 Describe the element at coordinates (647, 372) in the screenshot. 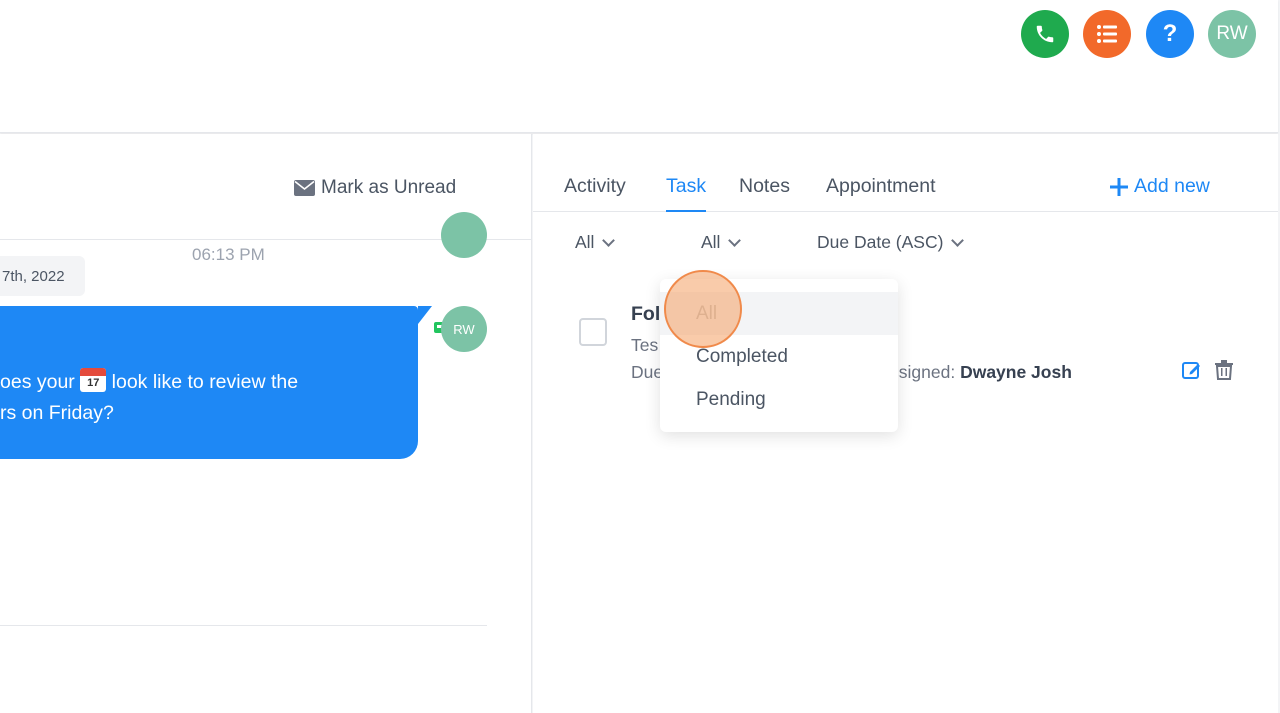

I see `task-due-date: Due` at that location.